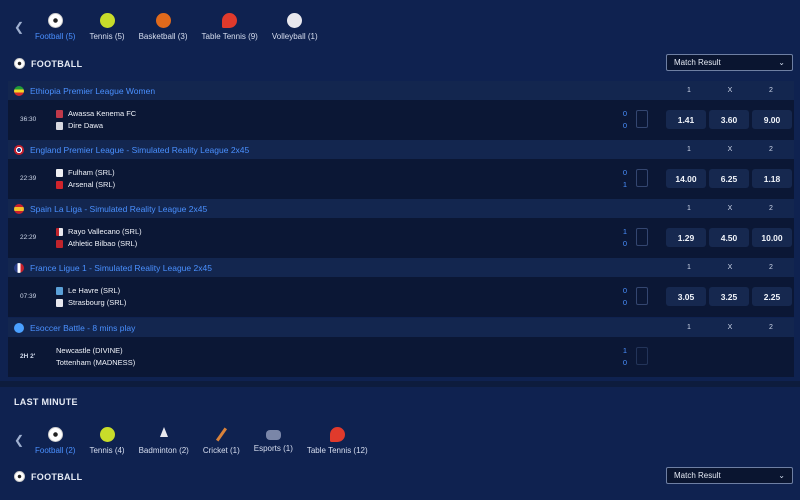 The width and height of the screenshot is (800, 500). Describe the element at coordinates (686, 178) in the screenshot. I see `odd-button-1: 14.00` at that location.